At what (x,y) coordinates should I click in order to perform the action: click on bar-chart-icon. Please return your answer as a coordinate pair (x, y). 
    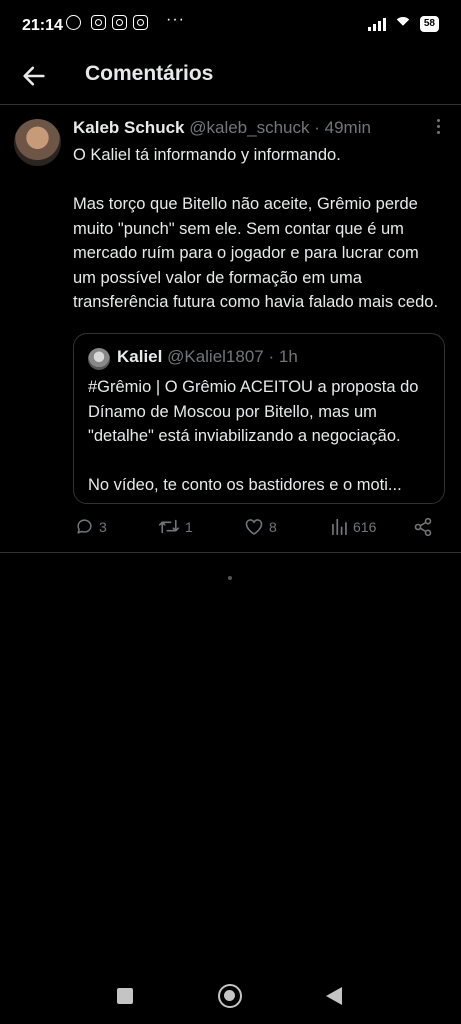
    Looking at the image, I should click on (339, 527).